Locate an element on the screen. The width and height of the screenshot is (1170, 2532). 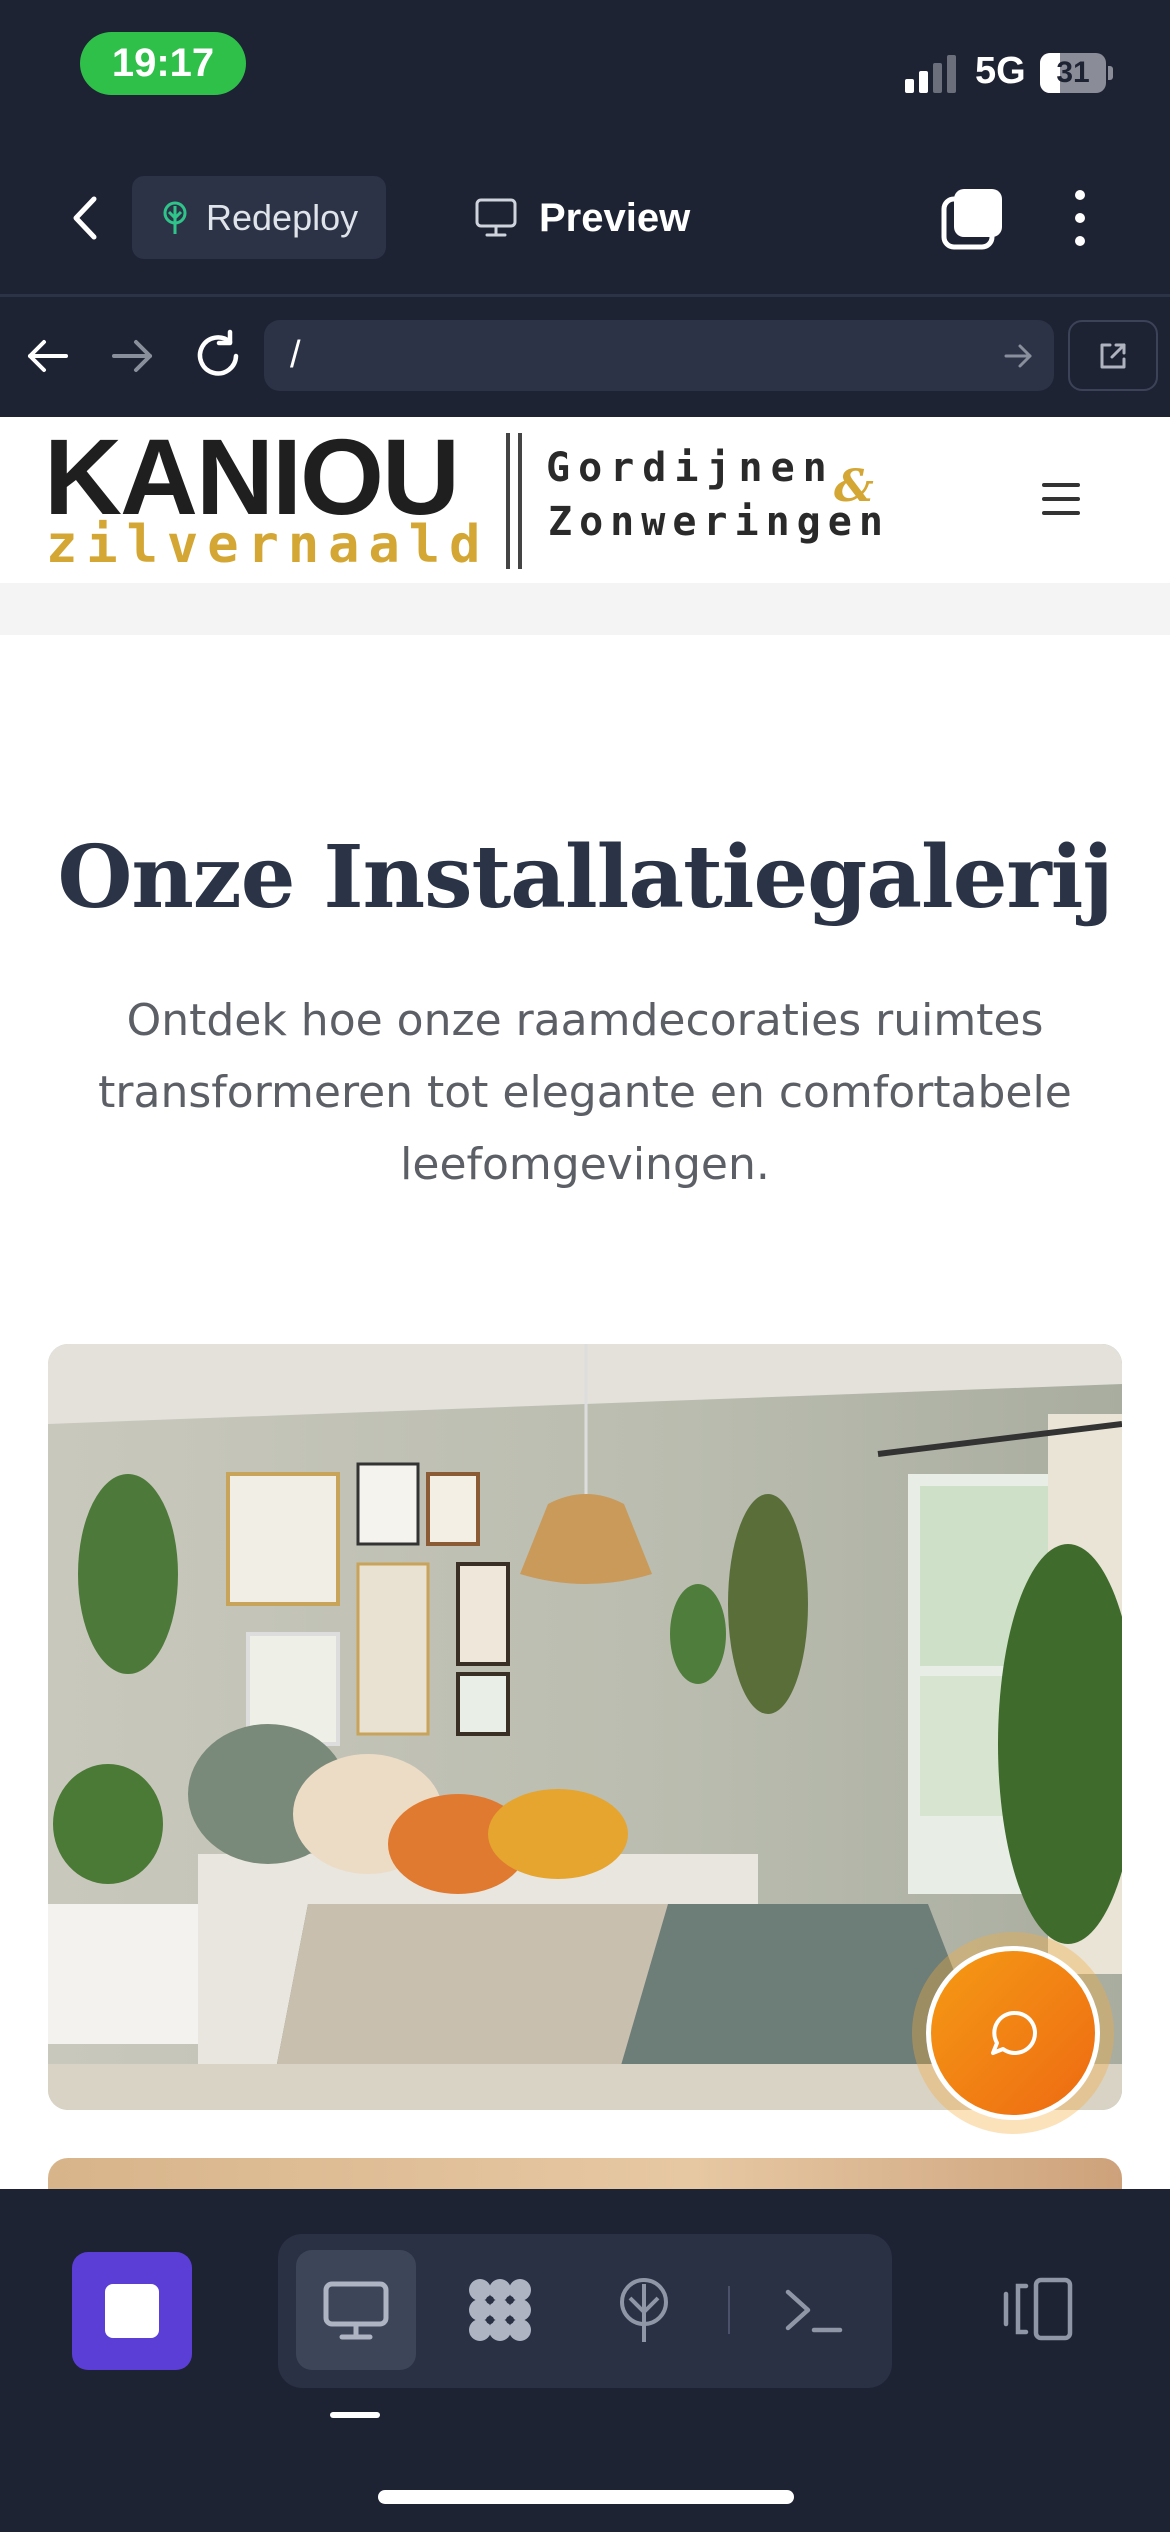
status-time: 19:17 is located at coordinates (163, 63).